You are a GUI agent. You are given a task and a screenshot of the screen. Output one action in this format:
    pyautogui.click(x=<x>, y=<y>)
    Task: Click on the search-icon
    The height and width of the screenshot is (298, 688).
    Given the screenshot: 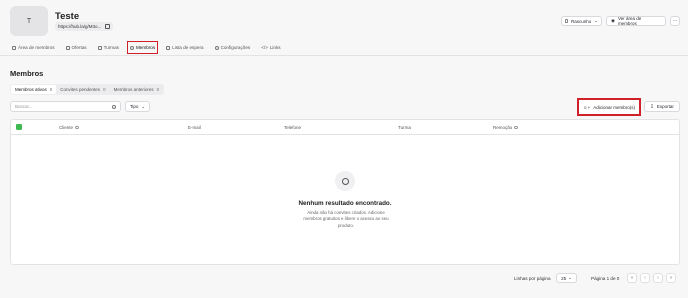 What is the action you would take?
    pyautogui.click(x=114, y=106)
    